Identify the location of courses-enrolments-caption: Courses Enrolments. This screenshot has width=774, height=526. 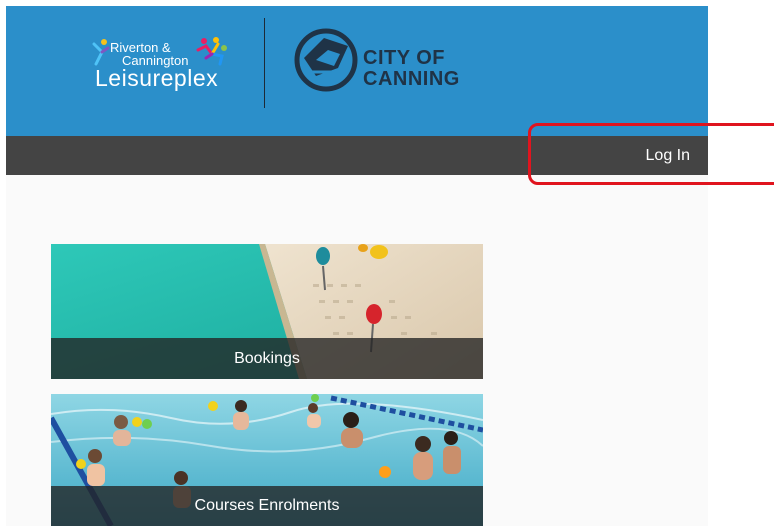
(267, 506).